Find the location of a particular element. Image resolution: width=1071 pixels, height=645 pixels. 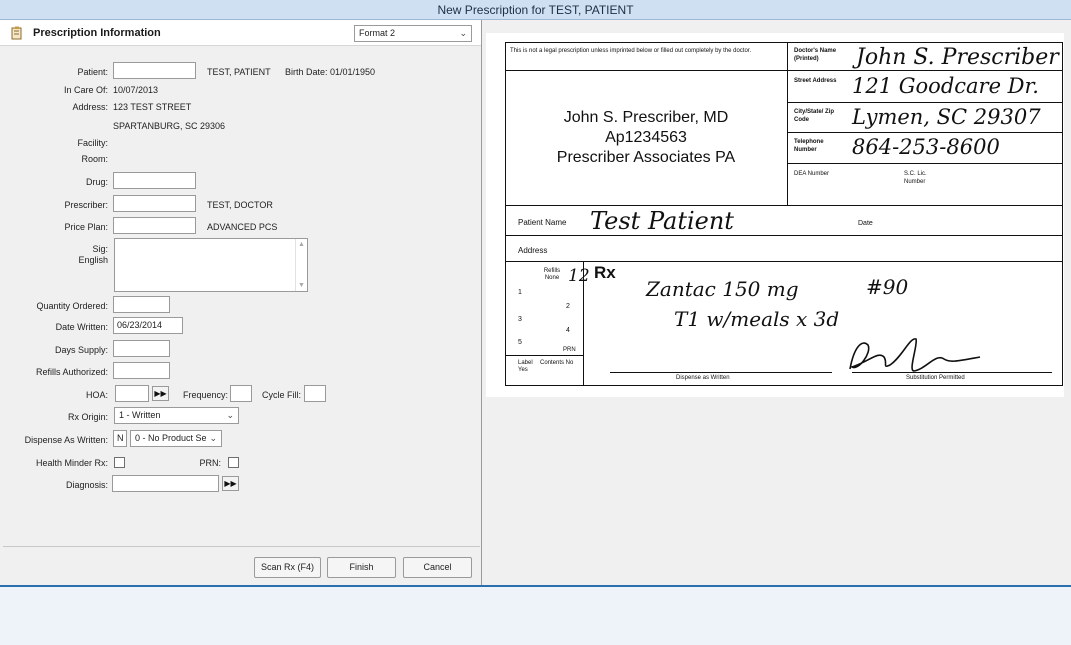

daw-code-input: N is located at coordinates (120, 438).